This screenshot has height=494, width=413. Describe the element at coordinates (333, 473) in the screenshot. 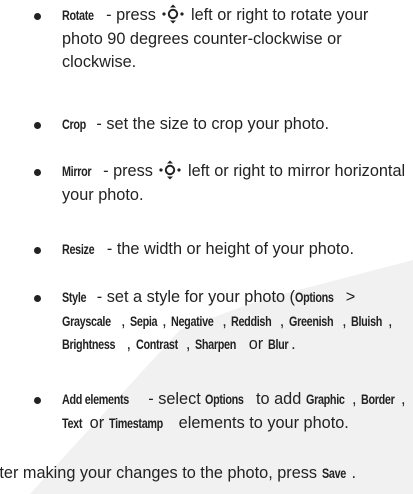

I see `save-key-label: Save` at that location.